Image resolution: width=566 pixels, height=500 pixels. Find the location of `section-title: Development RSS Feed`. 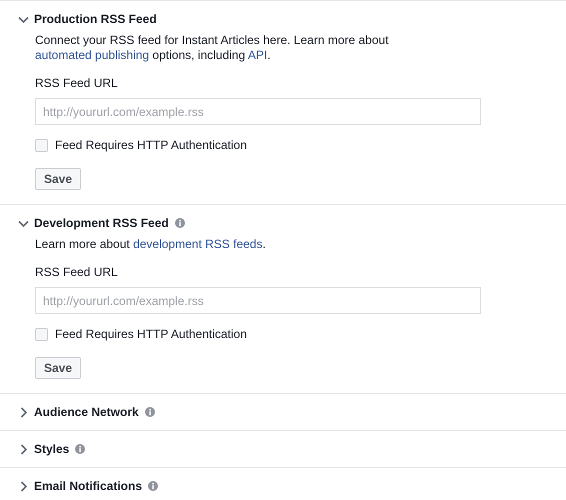

section-title: Development RSS Feed is located at coordinates (101, 223).